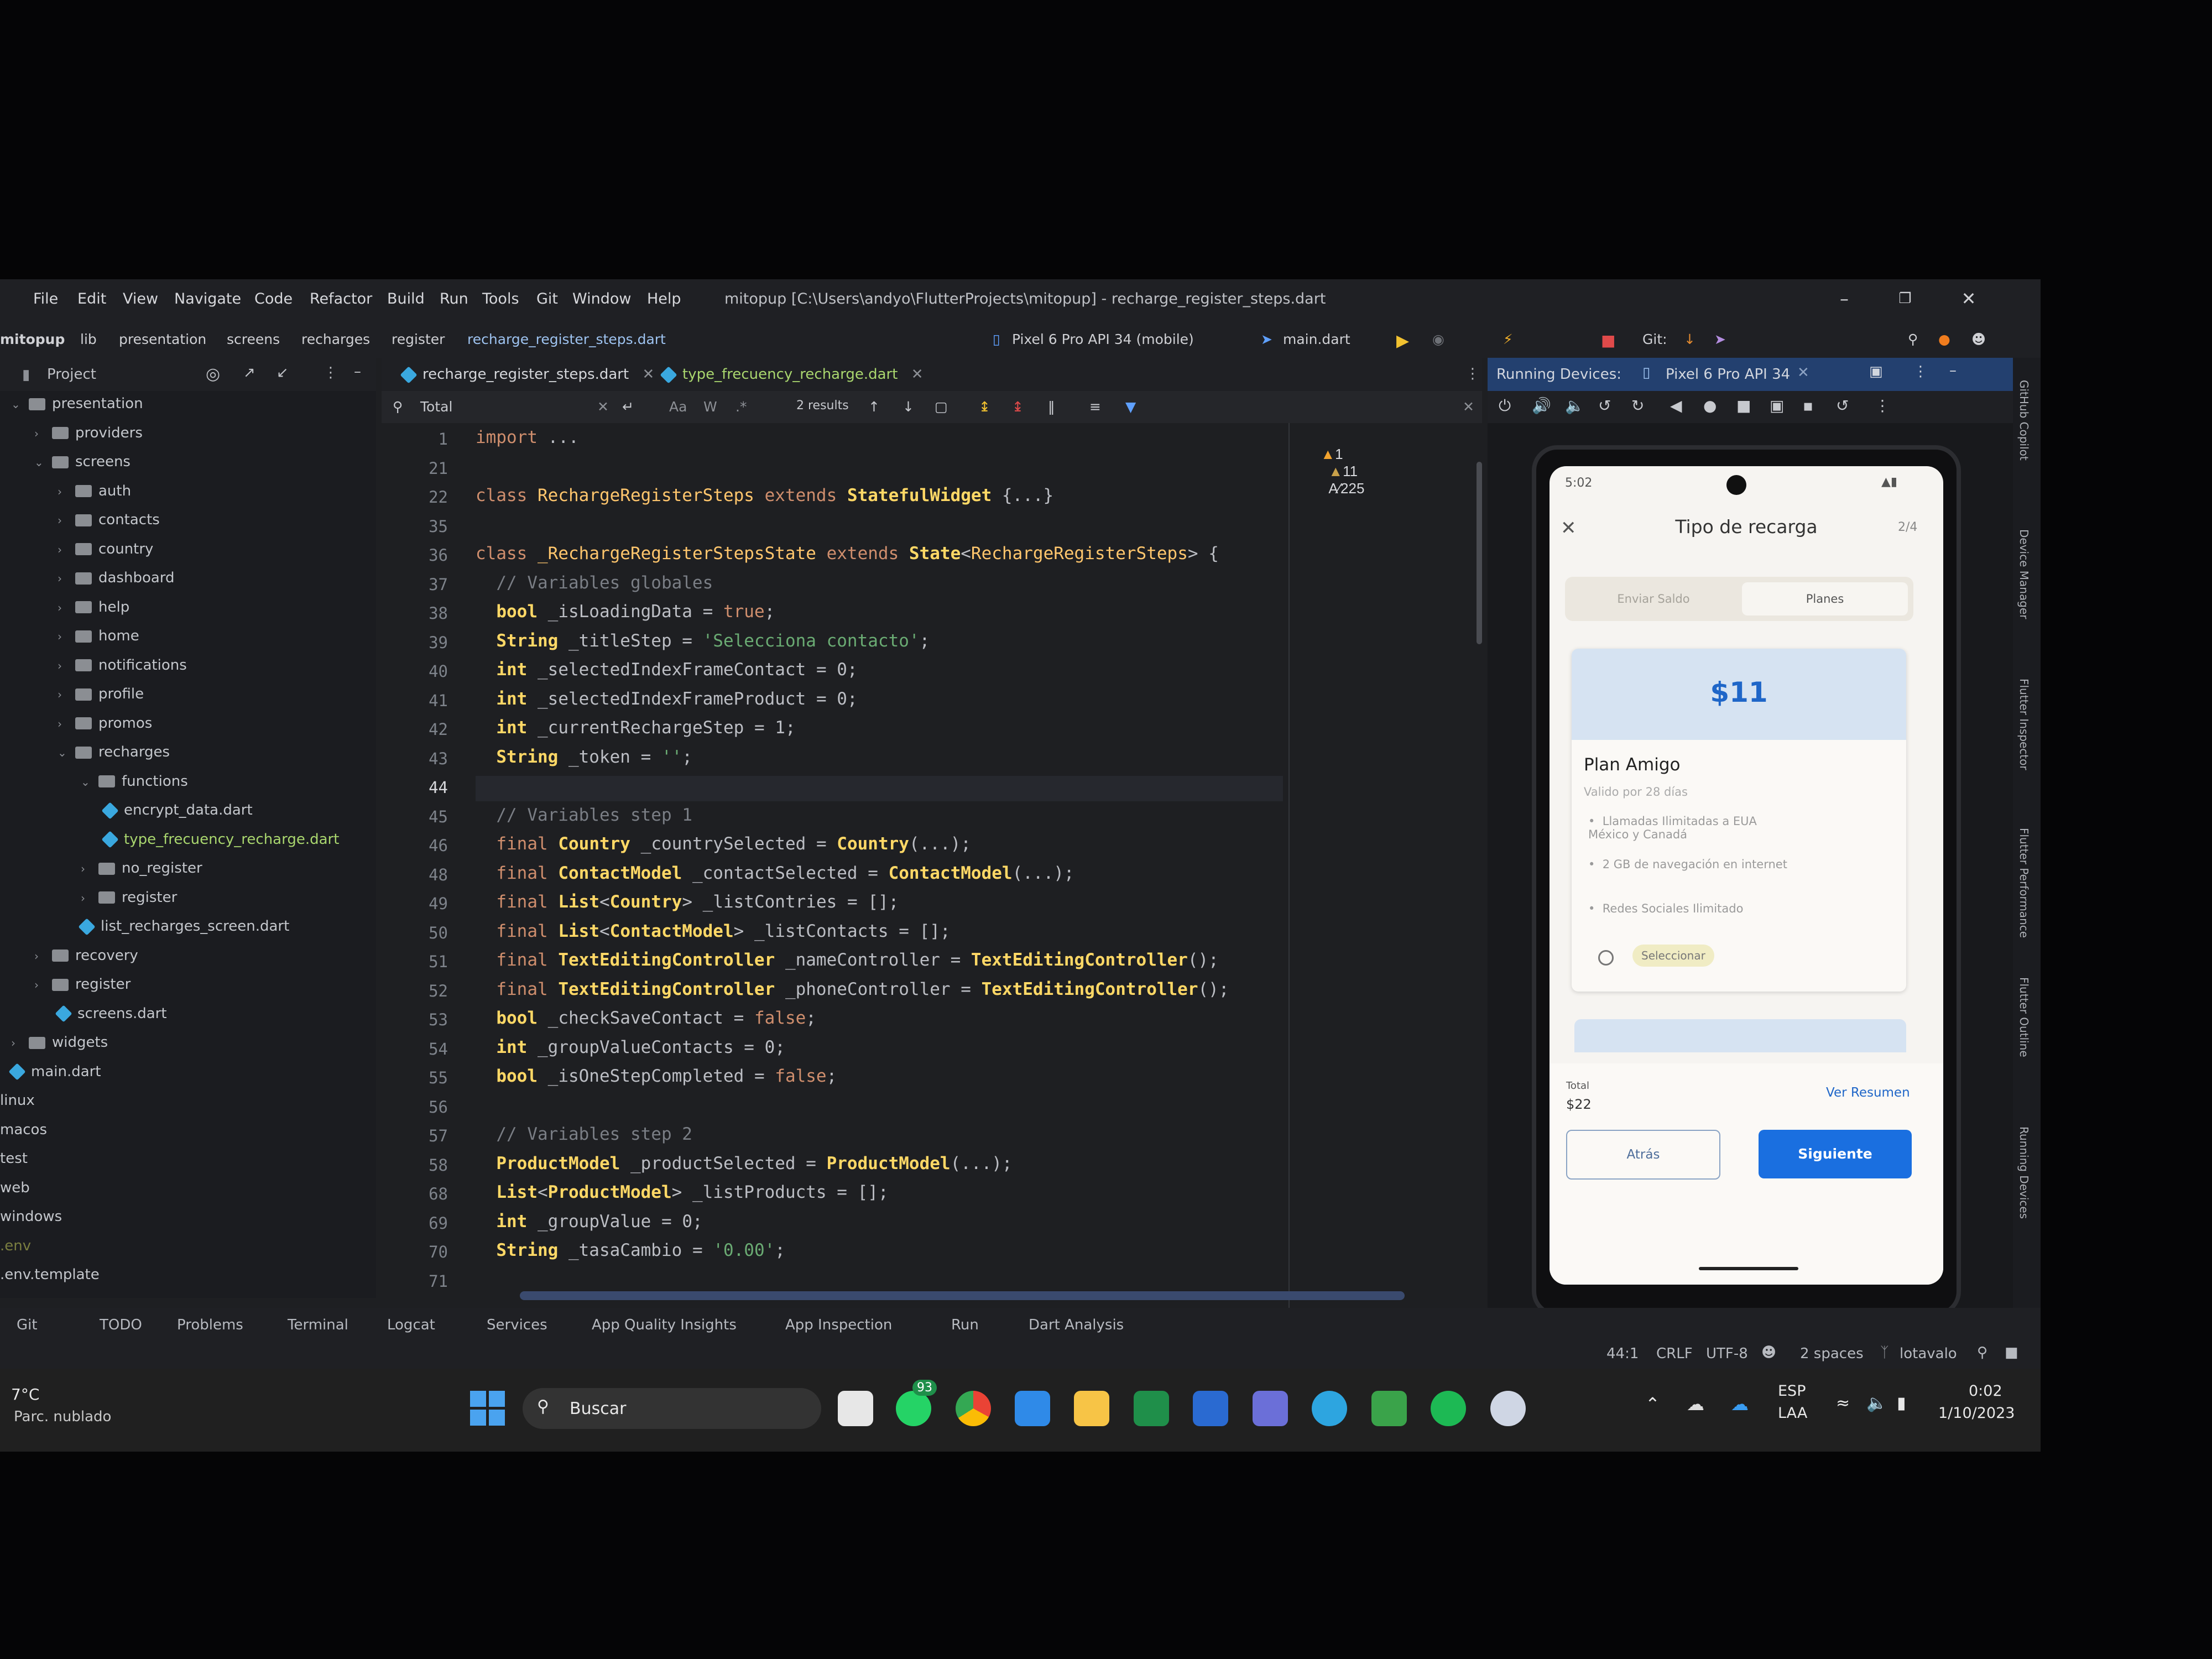  I want to click on stop-icon: ■, so click(1608, 340).